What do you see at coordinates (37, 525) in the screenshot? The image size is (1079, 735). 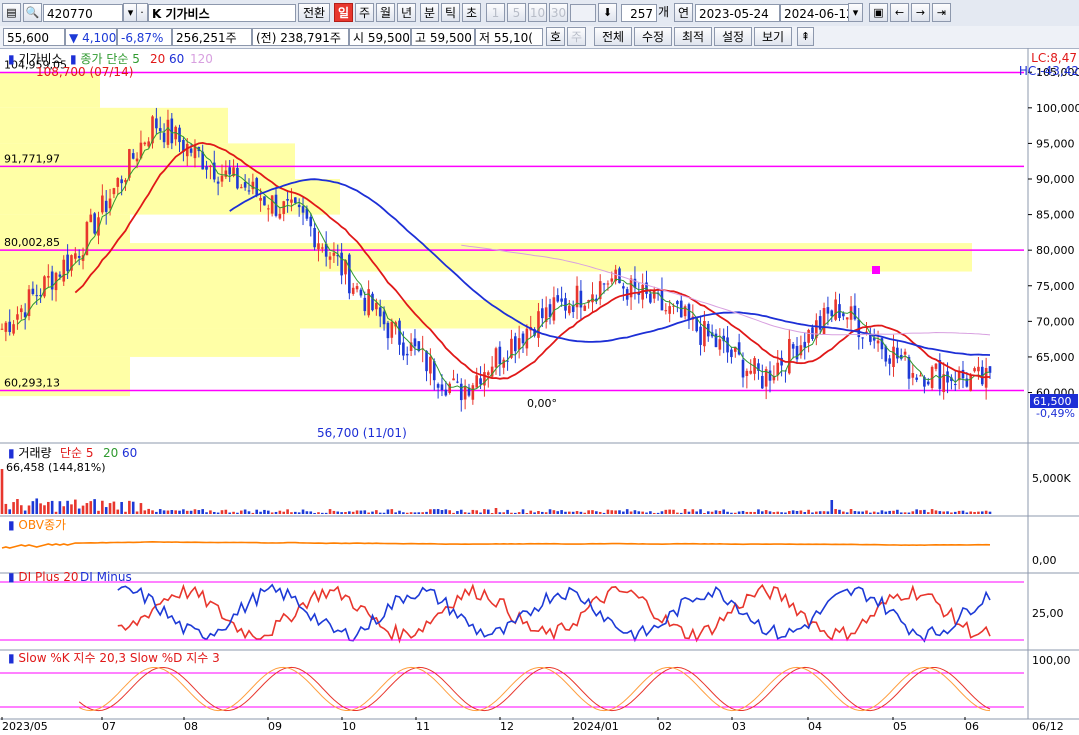 I see `obv-legend: ▮ OBV종가` at bounding box center [37, 525].